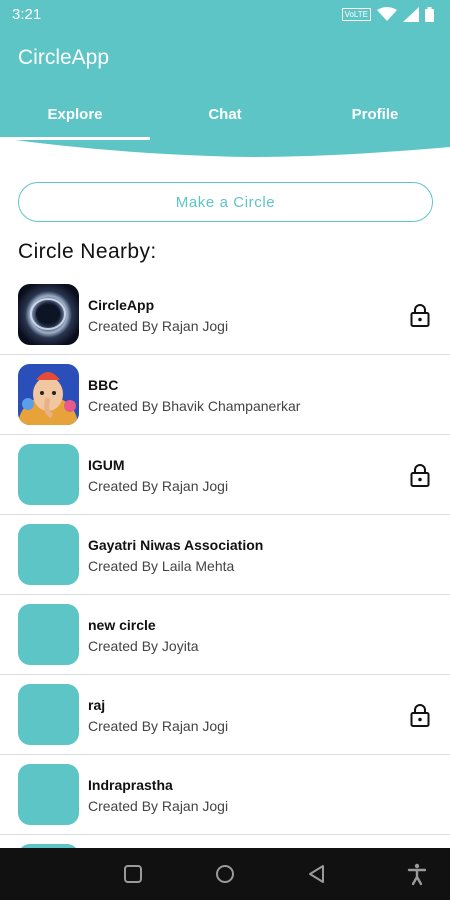  What do you see at coordinates (225, 475) in the screenshot?
I see `circle-row: IGUM Created By Rajan Jogi` at bounding box center [225, 475].